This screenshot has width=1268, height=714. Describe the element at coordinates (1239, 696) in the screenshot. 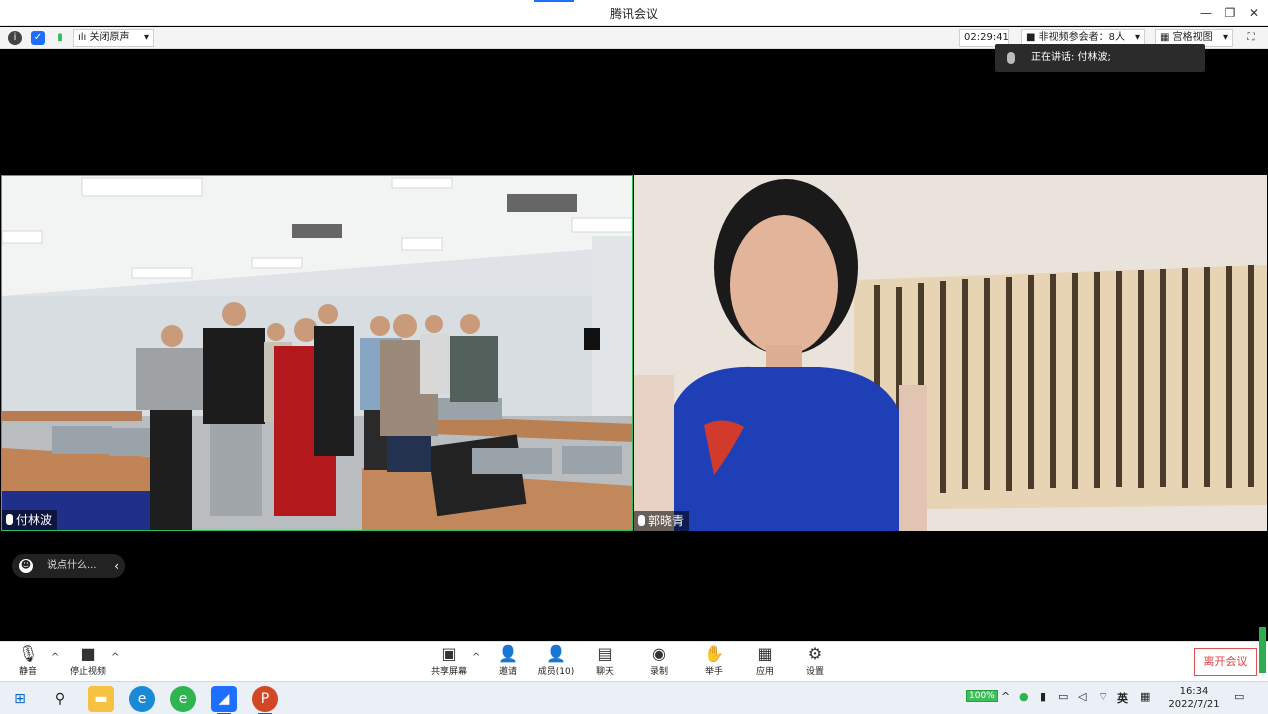

I see `notification-icon: ▭` at that location.